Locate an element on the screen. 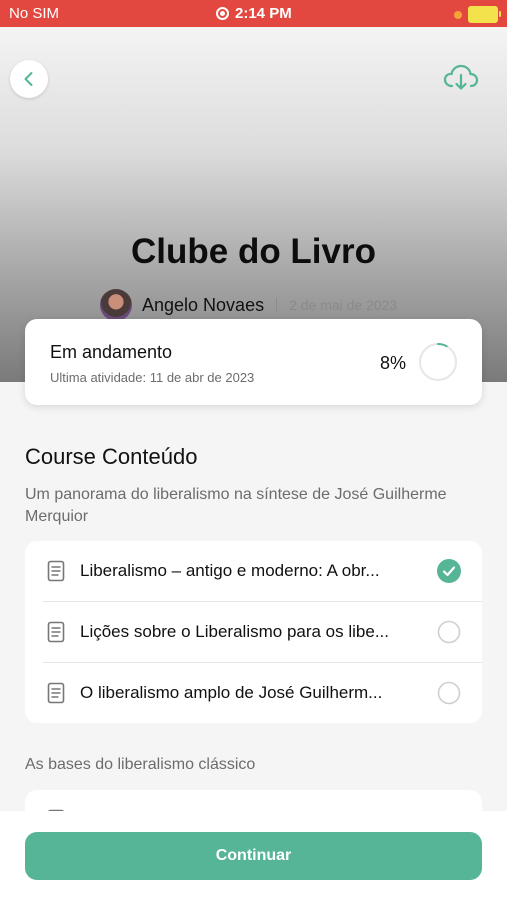 This screenshot has width=507, height=900. continue-button: Continuar is located at coordinates (253, 856).